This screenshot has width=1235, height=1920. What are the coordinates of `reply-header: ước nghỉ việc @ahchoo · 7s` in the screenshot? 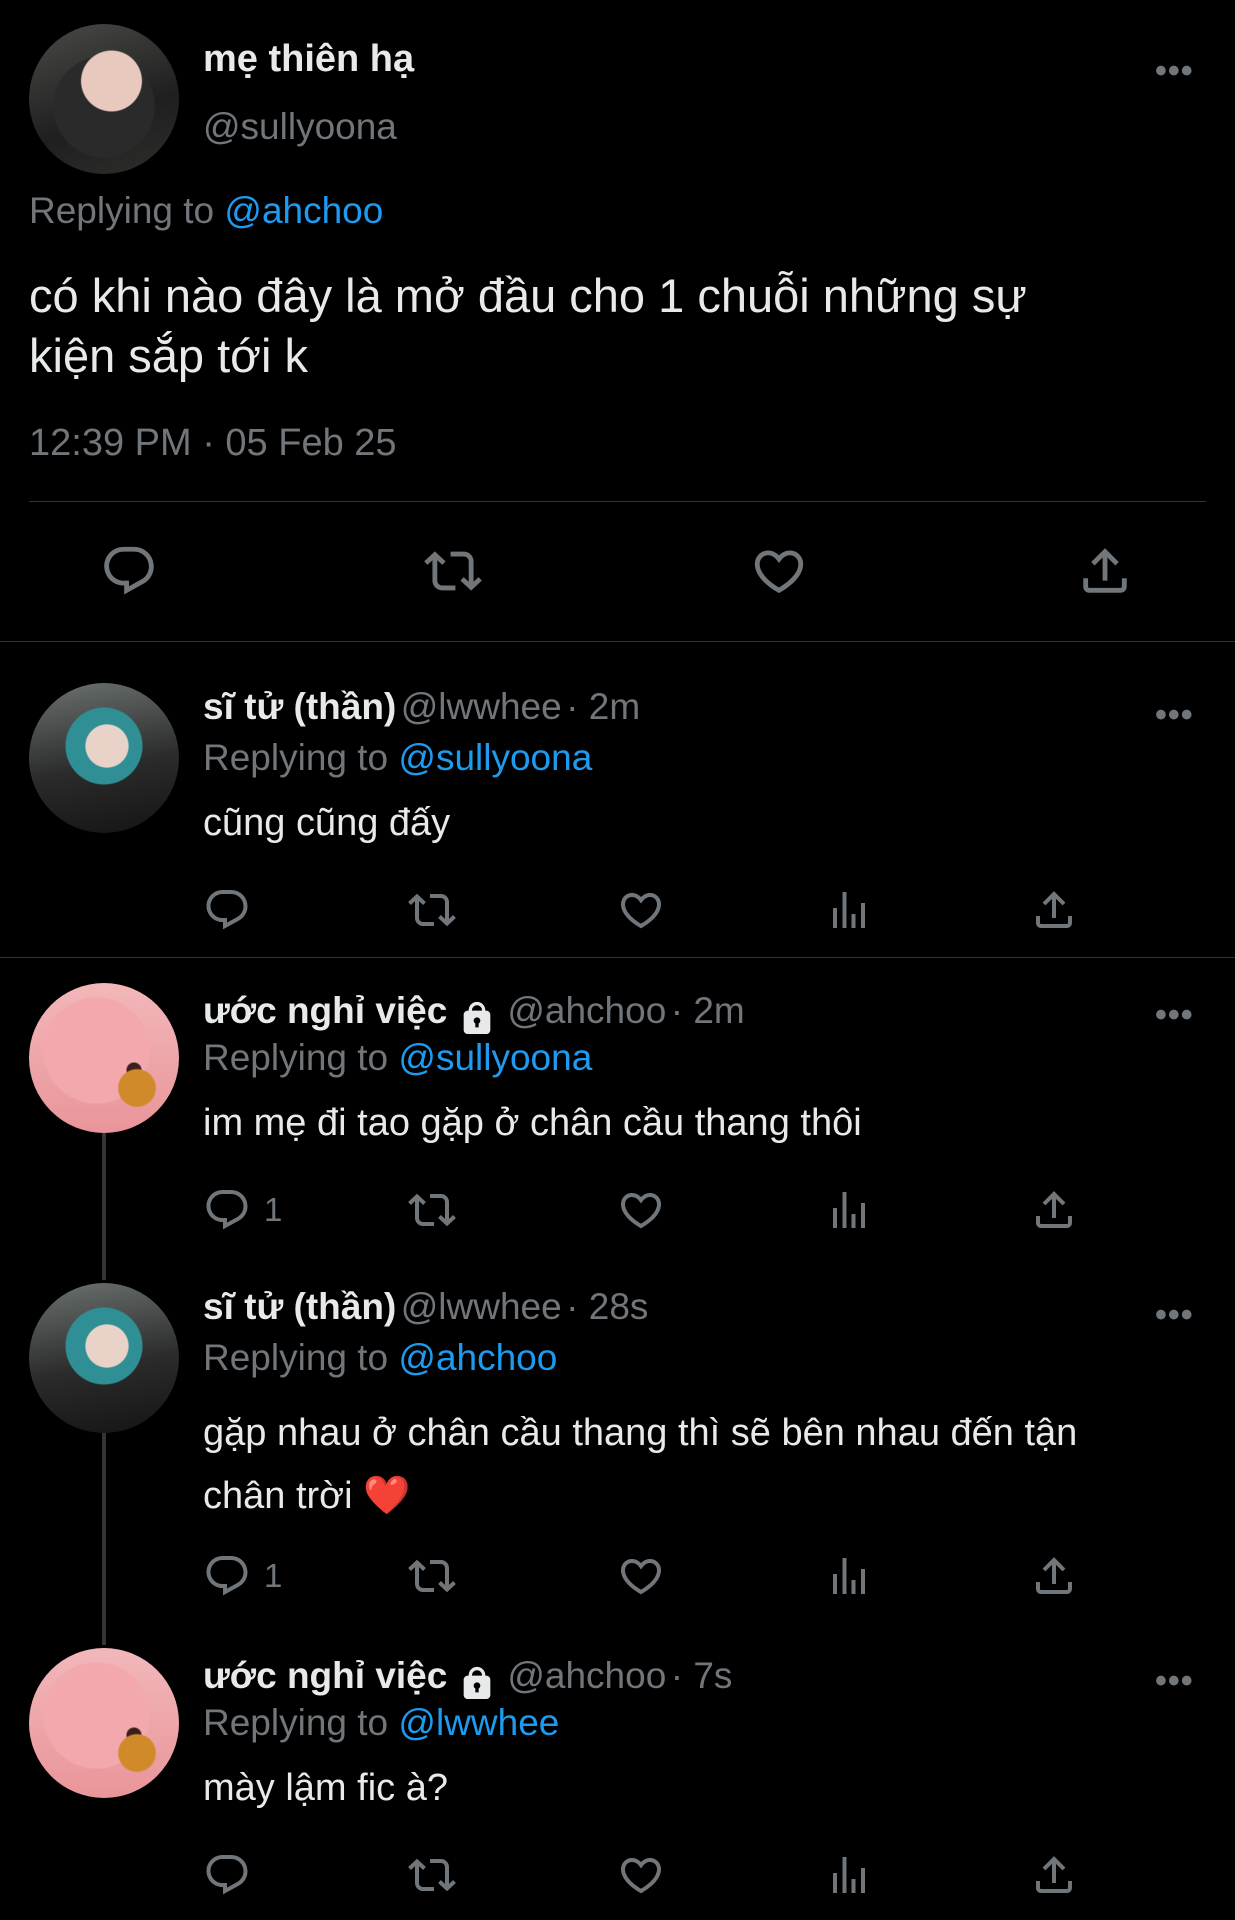 It's located at (467, 1679).